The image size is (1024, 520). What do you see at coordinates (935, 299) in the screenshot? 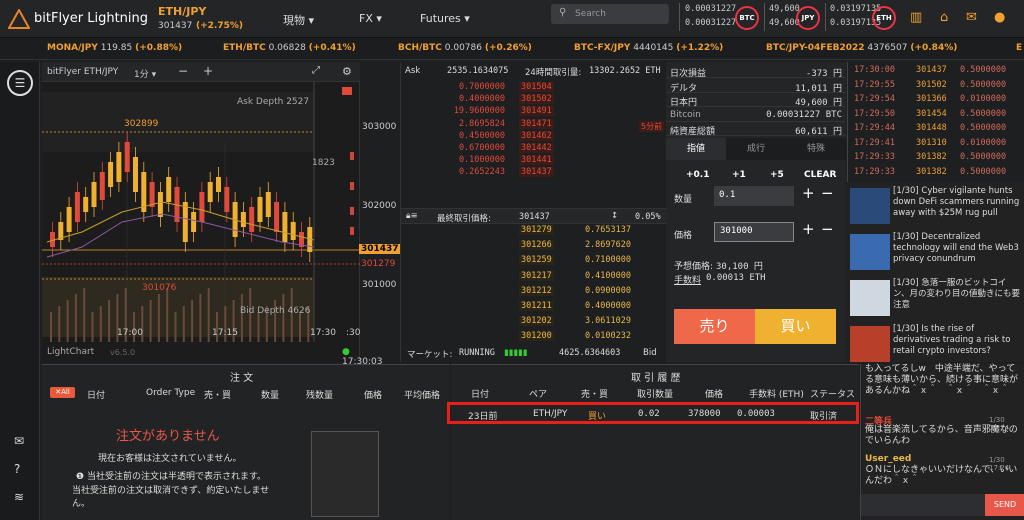
I see `news-item: [1/30] 急落一服のビットコイン、月の変わり目の値動きにも要注意` at bounding box center [935, 299].